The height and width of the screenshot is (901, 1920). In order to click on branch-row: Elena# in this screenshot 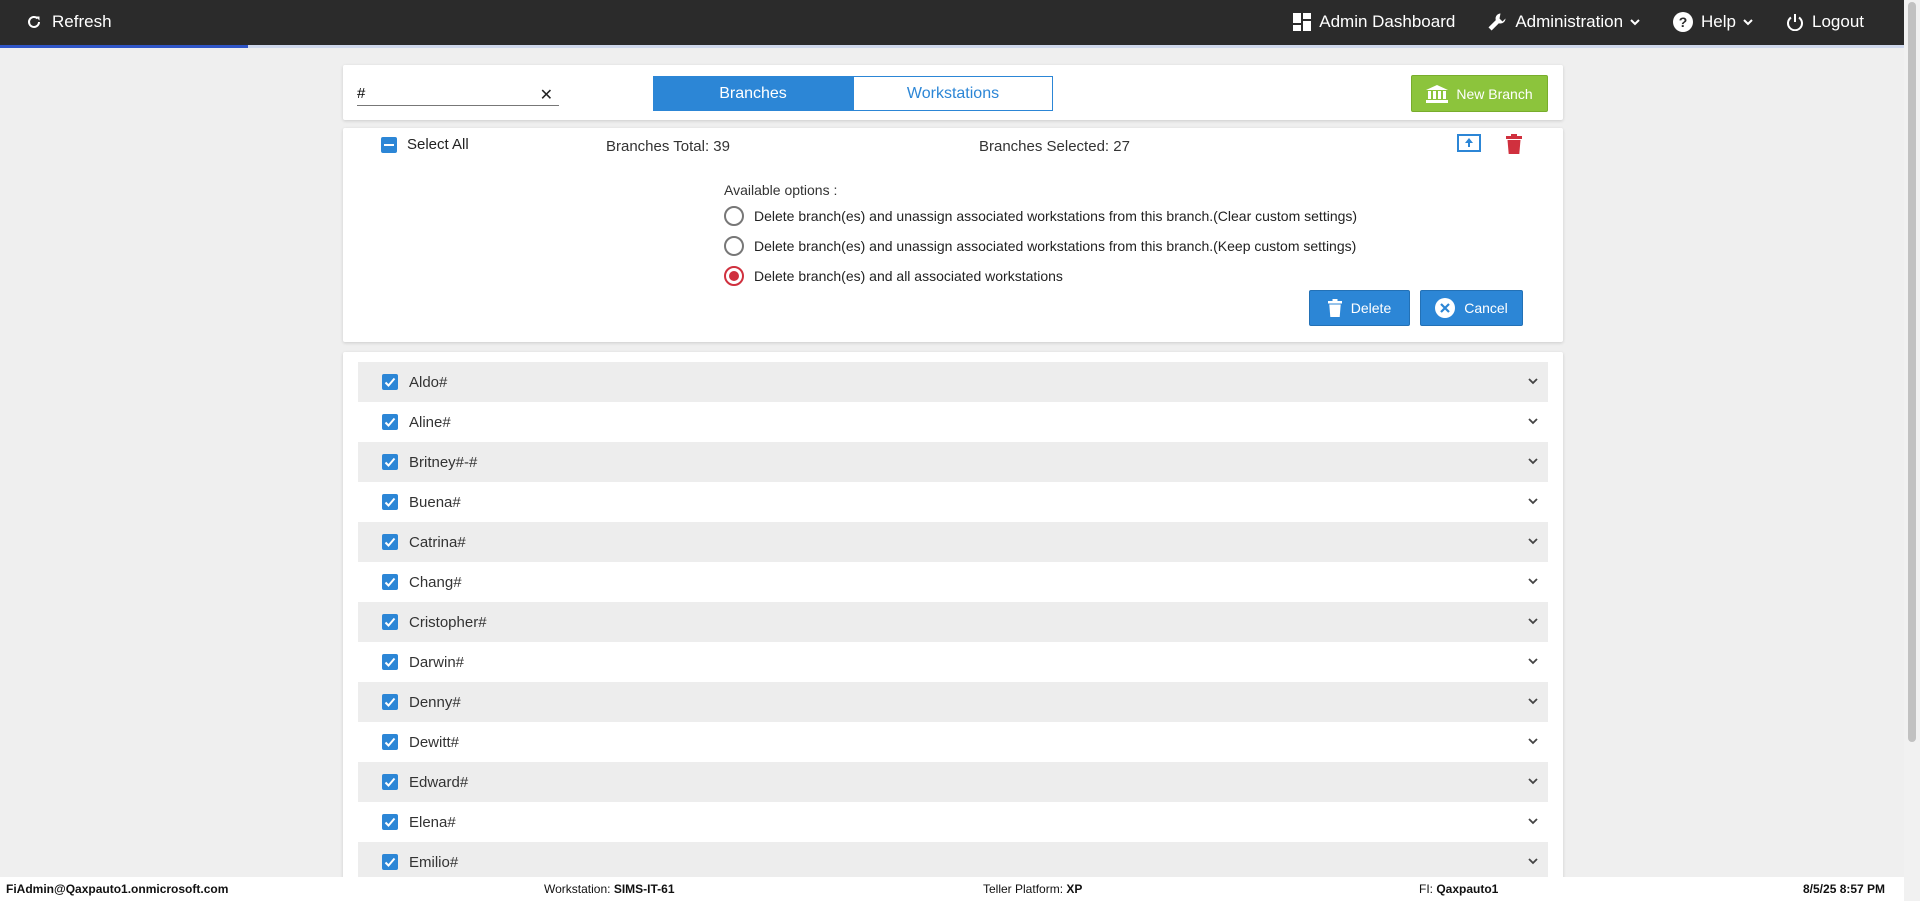, I will do `click(953, 822)`.